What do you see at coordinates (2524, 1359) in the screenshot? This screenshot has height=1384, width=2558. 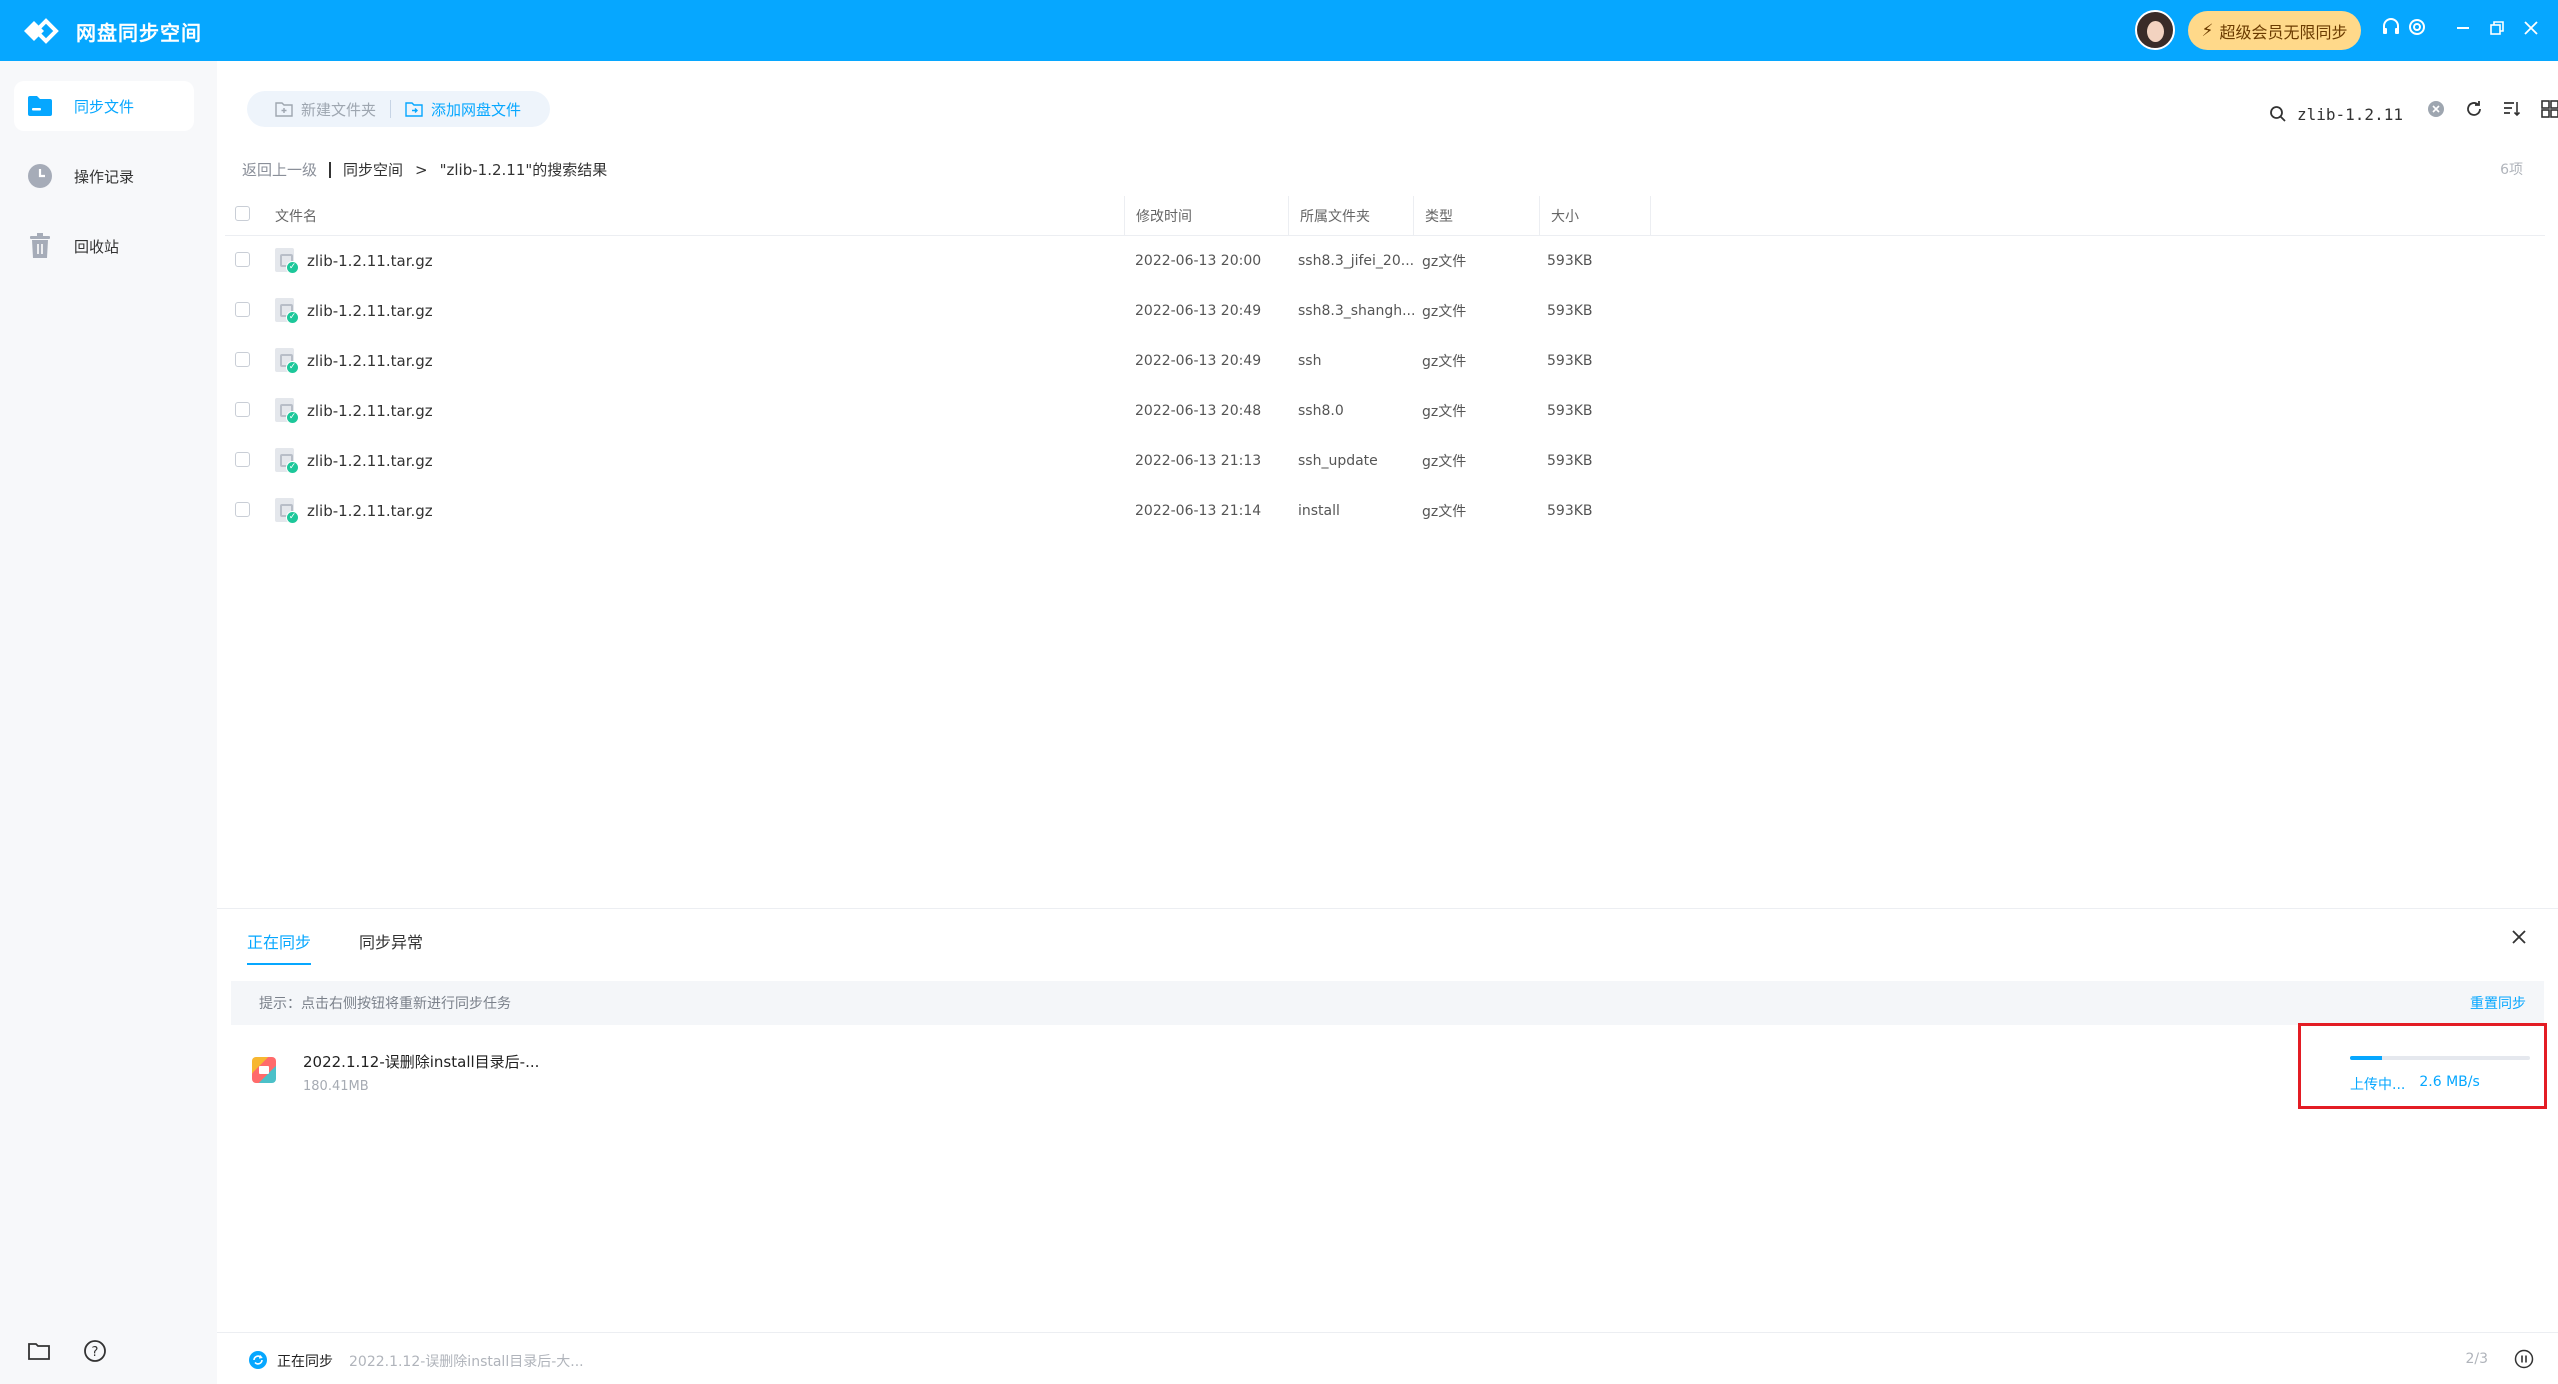 I see `pause-icon` at bounding box center [2524, 1359].